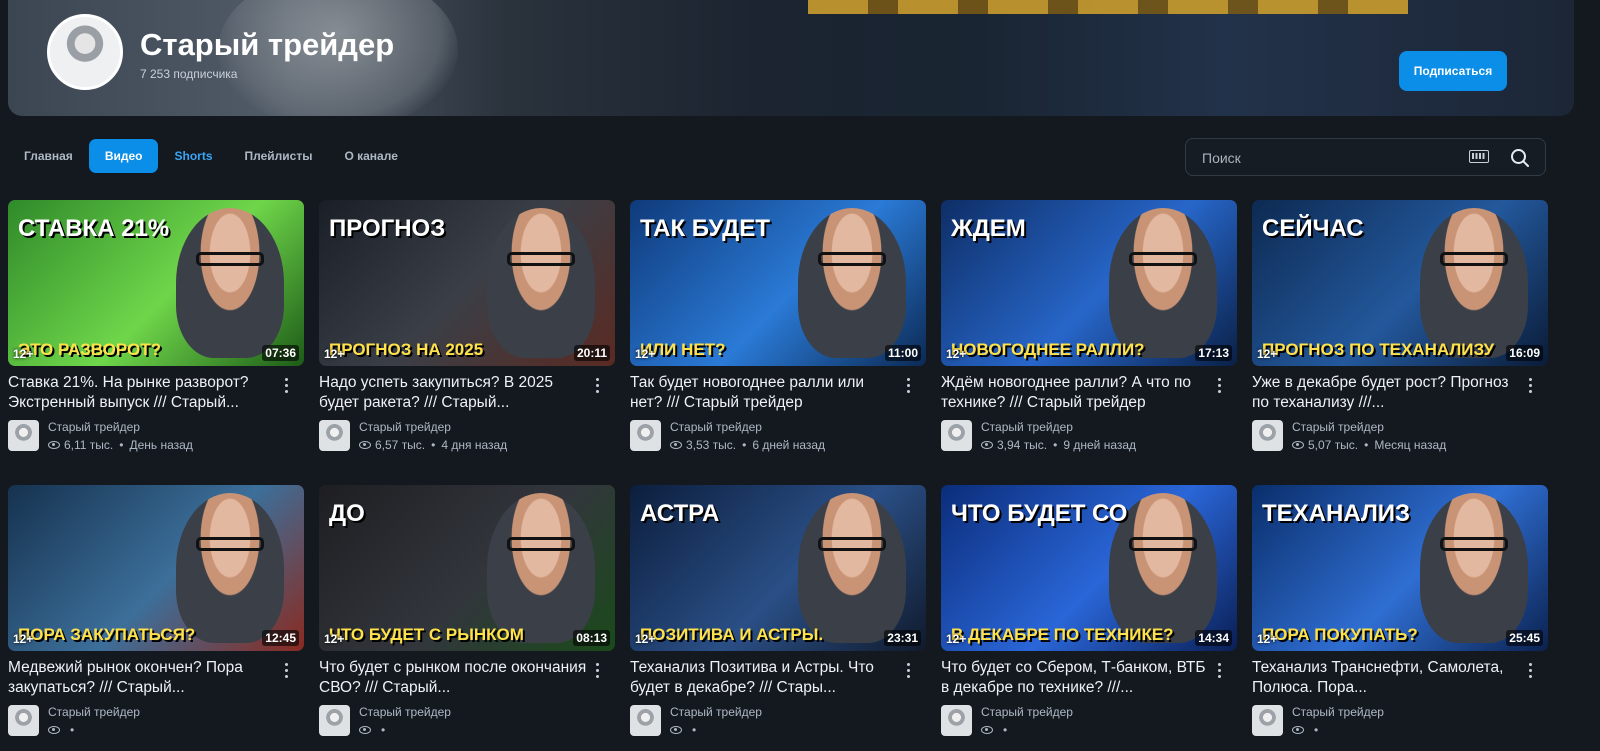 This screenshot has height=751, width=1600. I want to click on search-box, so click(1365, 157).